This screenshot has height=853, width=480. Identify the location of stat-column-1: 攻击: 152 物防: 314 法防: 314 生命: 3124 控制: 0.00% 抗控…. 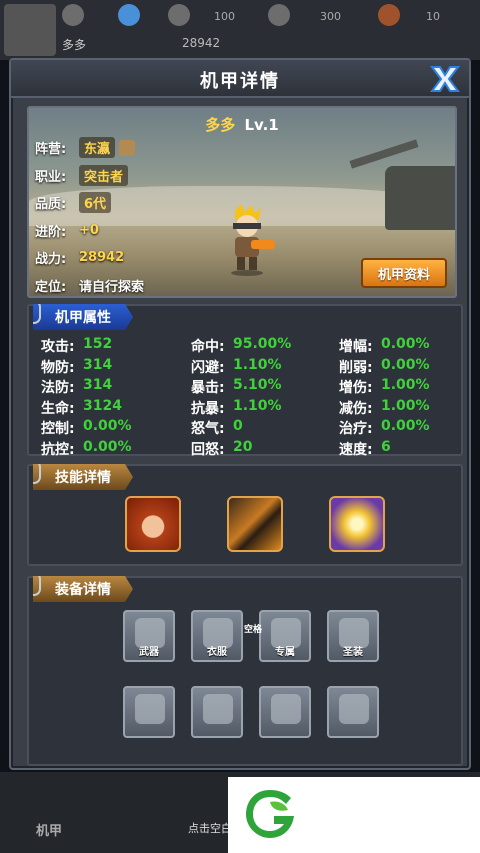
(86, 397).